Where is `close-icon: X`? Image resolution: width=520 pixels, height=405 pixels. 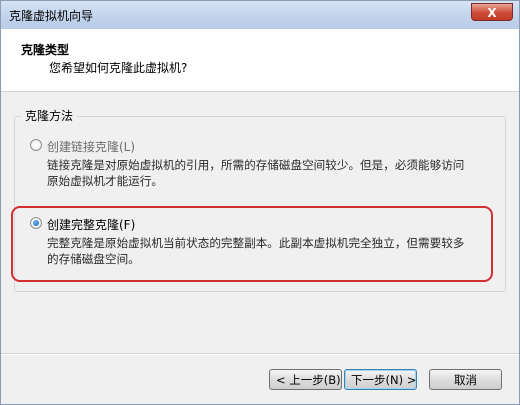 close-icon: X is located at coordinates (492, 13).